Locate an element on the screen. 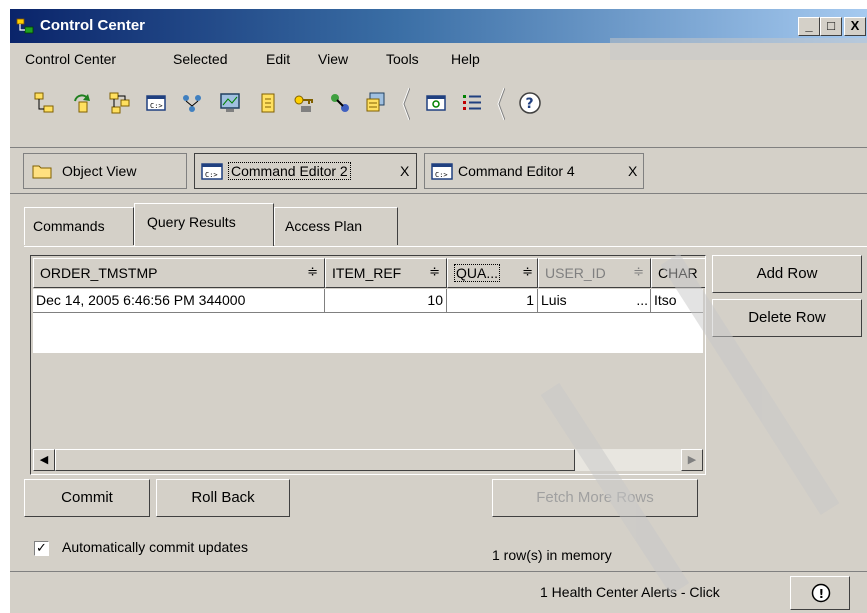  status-bar: 1 Health Center Alerts - Click ! is located at coordinates (438, 592).